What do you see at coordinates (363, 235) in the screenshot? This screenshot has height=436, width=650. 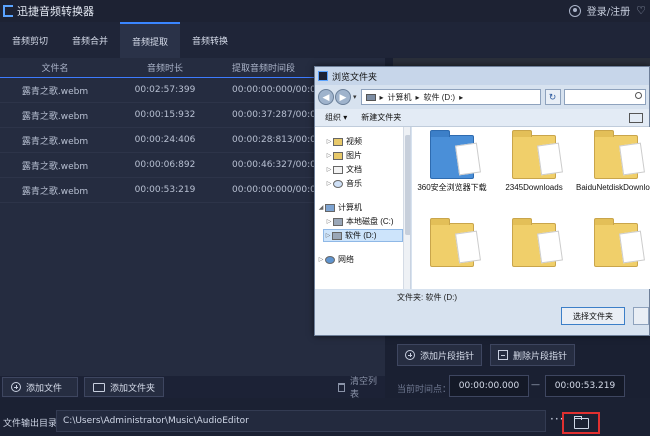 I see `nav-item-drive-d: ▷ 软件 (D:)` at bounding box center [363, 235].